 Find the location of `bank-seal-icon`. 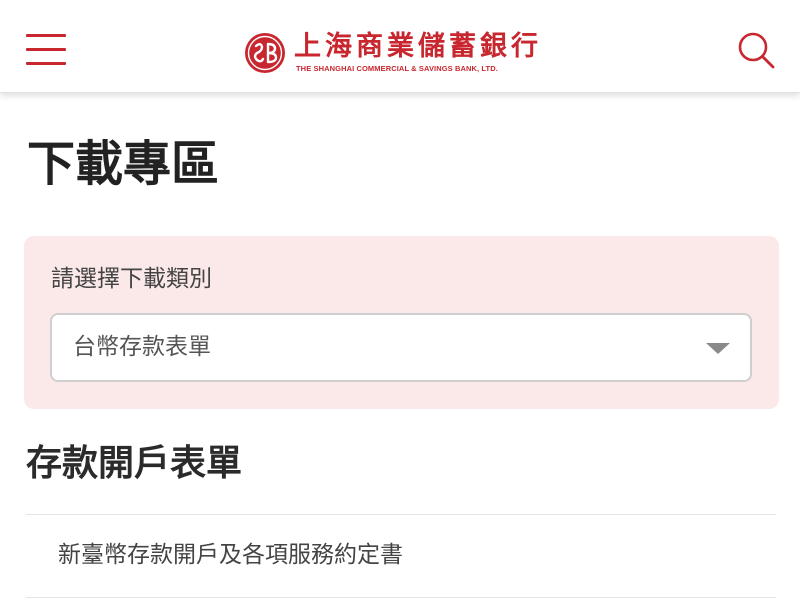

bank-seal-icon is located at coordinates (265, 53).